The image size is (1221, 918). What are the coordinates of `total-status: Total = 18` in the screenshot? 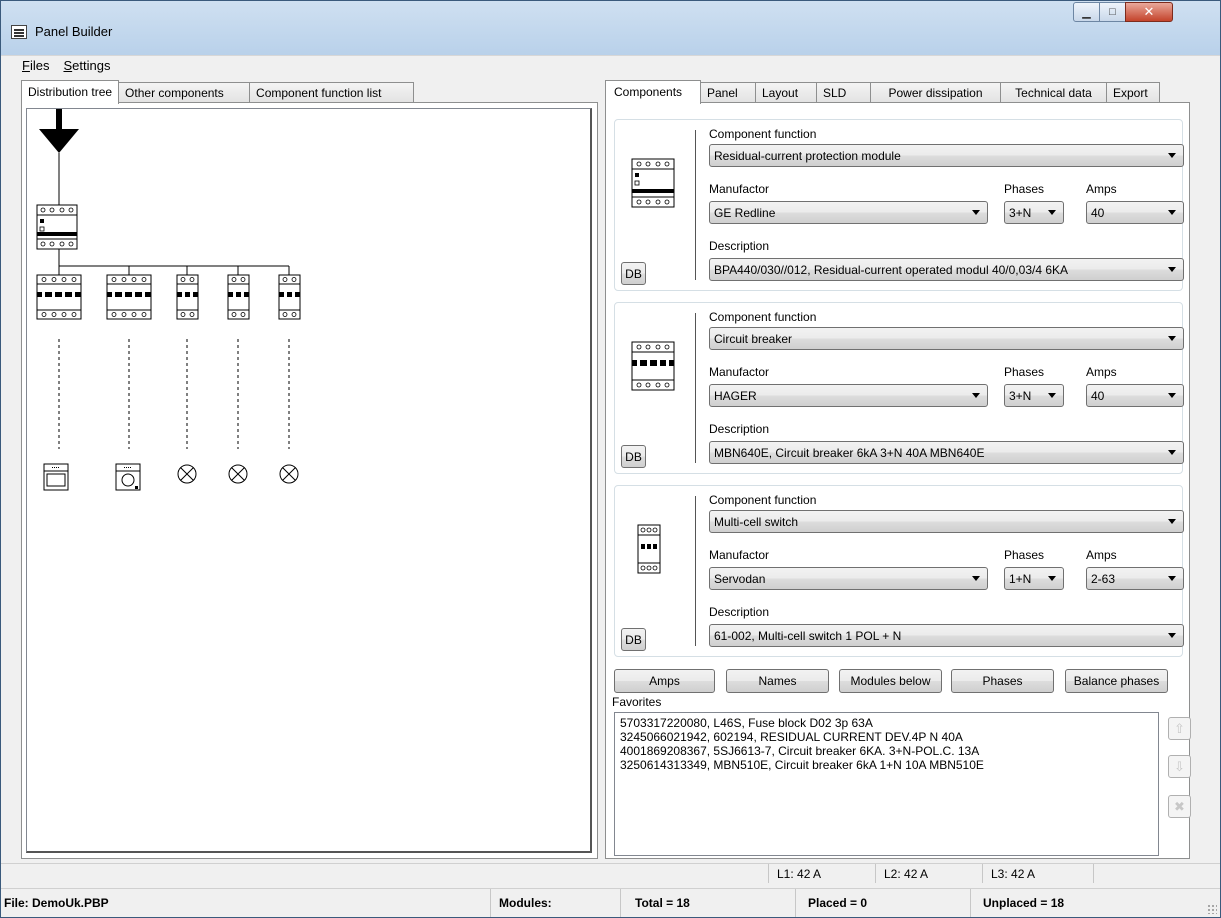 It's located at (708, 903).